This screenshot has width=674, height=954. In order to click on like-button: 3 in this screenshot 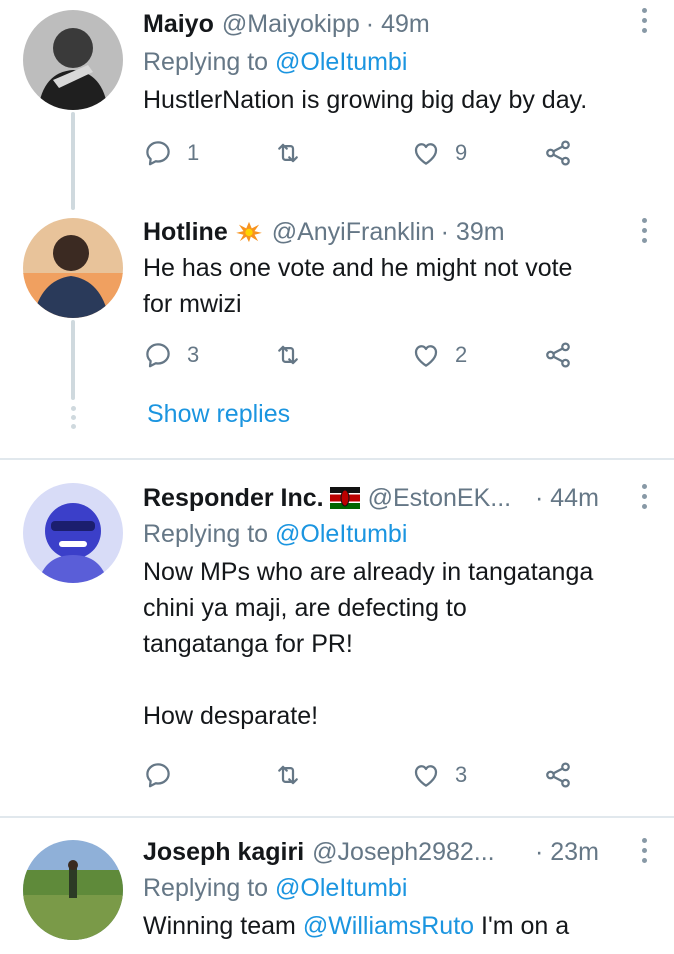, I will do `click(439, 775)`.